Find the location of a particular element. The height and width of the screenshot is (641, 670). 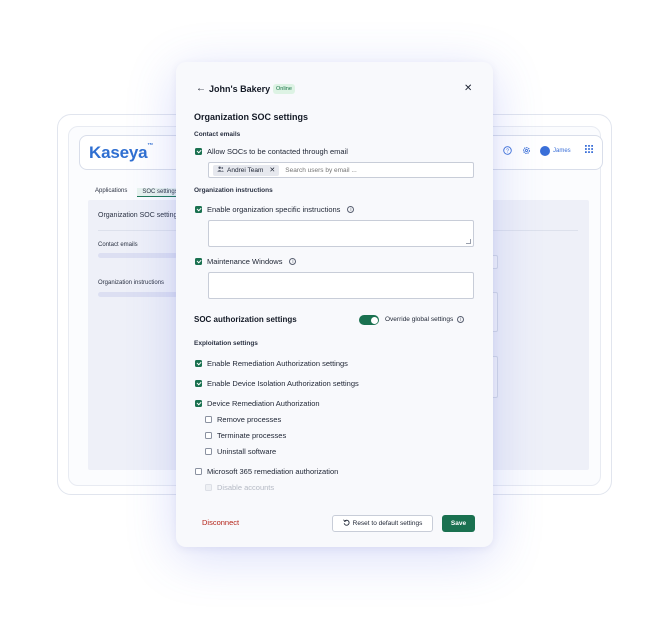

checkbox-label: Maintenance Windows is located at coordinates (245, 261).